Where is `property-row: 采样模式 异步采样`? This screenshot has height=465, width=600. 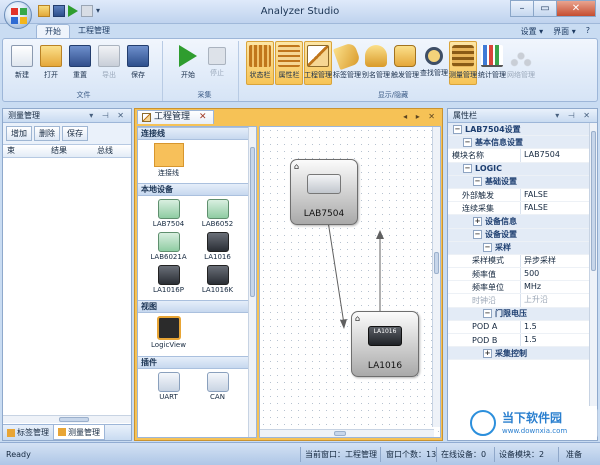 property-row: 采样模式 异步采样 is located at coordinates (522, 261).